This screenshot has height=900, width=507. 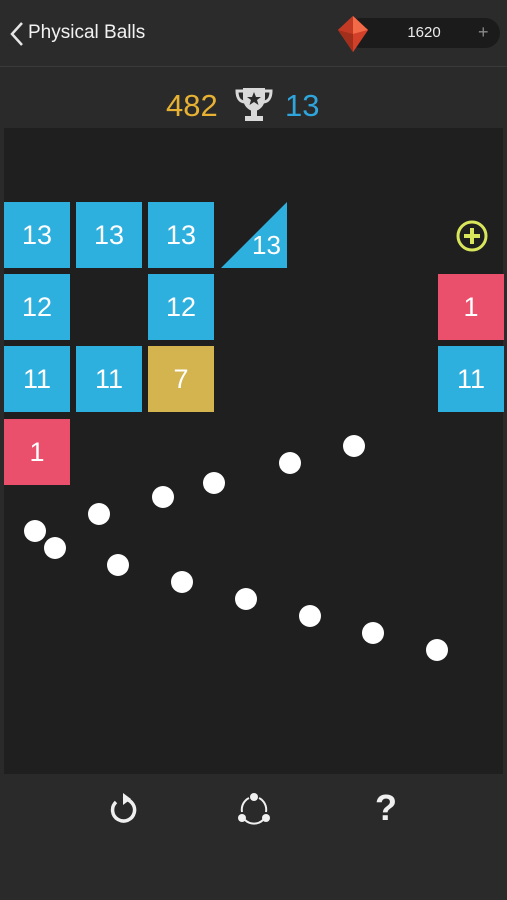 What do you see at coordinates (483, 32) in the screenshot?
I see `add-gems-button: +` at bounding box center [483, 32].